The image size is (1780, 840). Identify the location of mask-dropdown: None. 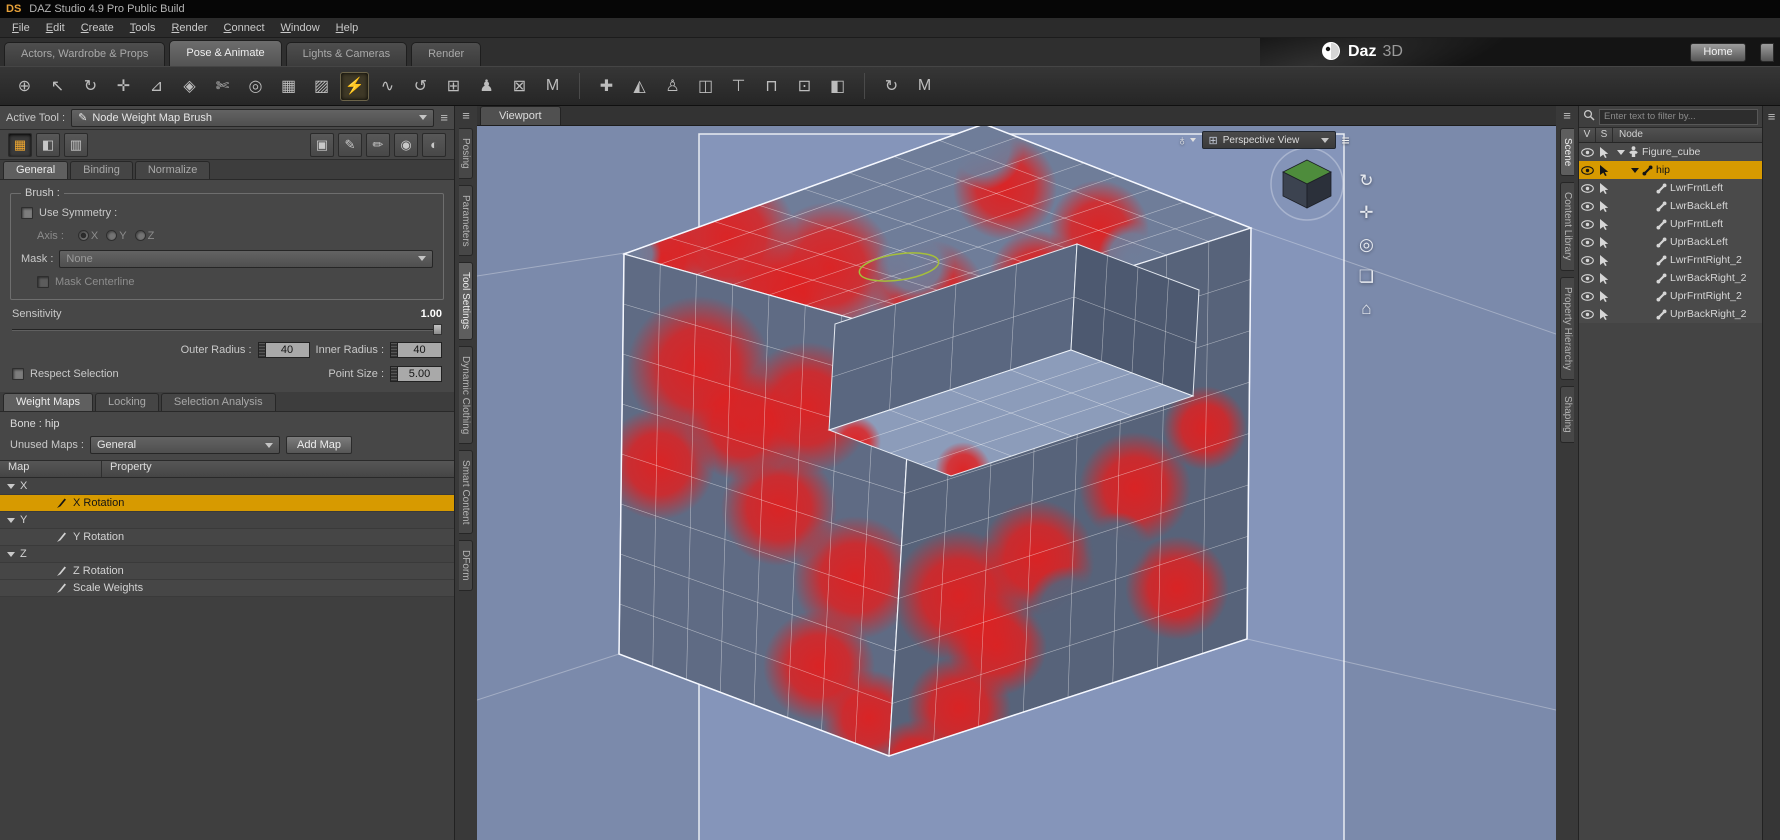
(246, 258).